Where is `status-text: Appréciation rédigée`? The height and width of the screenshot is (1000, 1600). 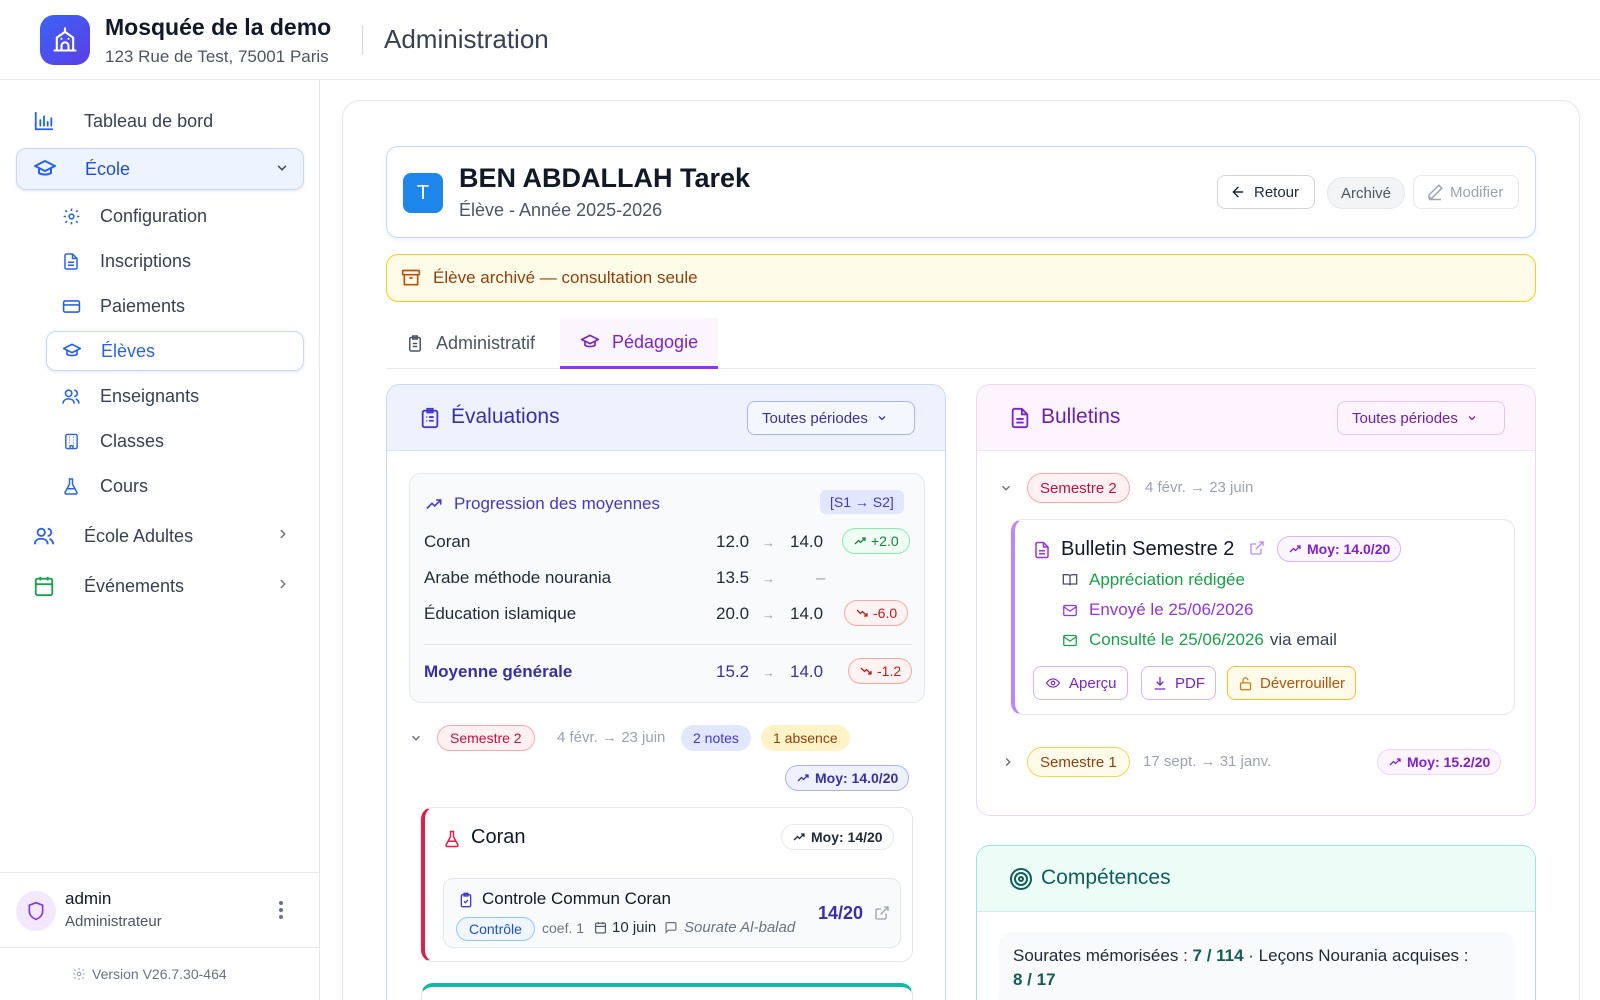 status-text: Appréciation rédigée is located at coordinates (1167, 579).